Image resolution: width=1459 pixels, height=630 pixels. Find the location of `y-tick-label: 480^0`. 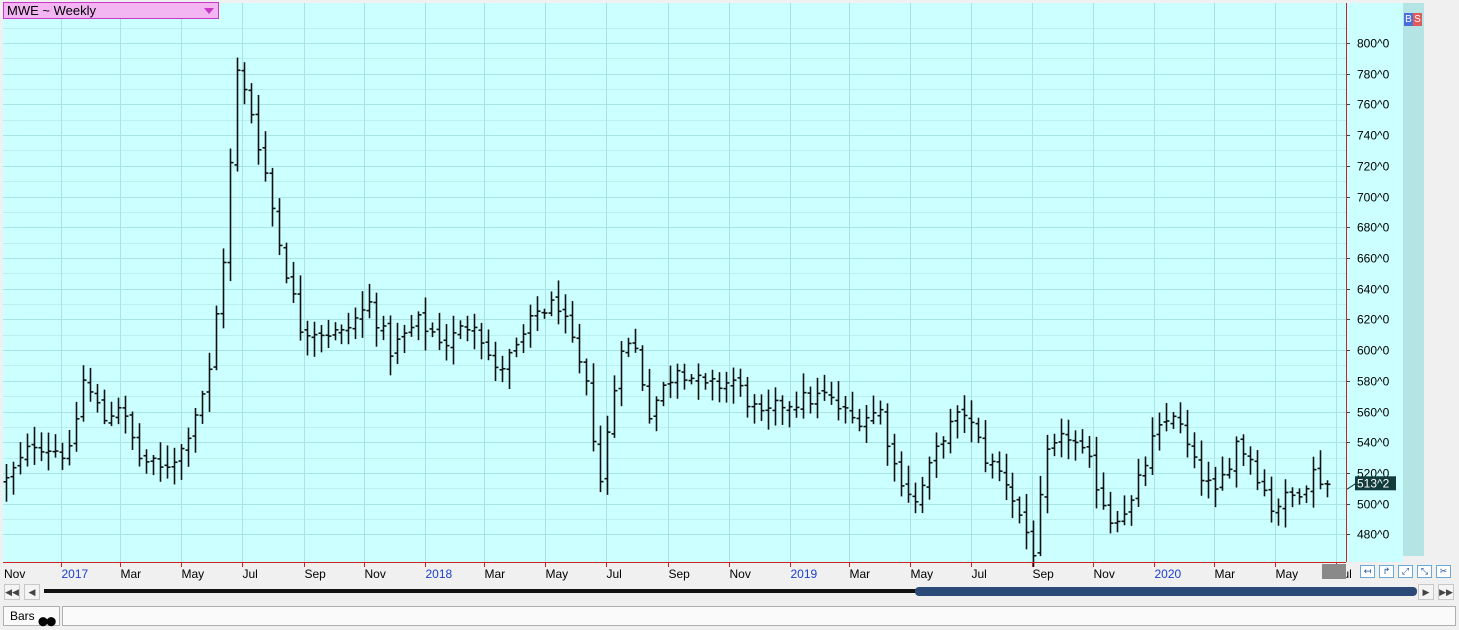

y-tick-label: 480^0 is located at coordinates (1373, 535).